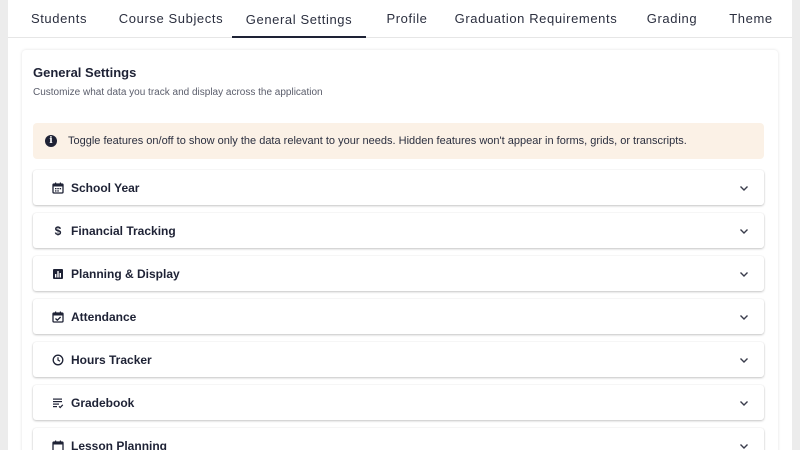 The image size is (800, 450). Describe the element at coordinates (398, 230) in the screenshot. I see `accordion-financial-tracking: $ Financial Tracking` at that location.